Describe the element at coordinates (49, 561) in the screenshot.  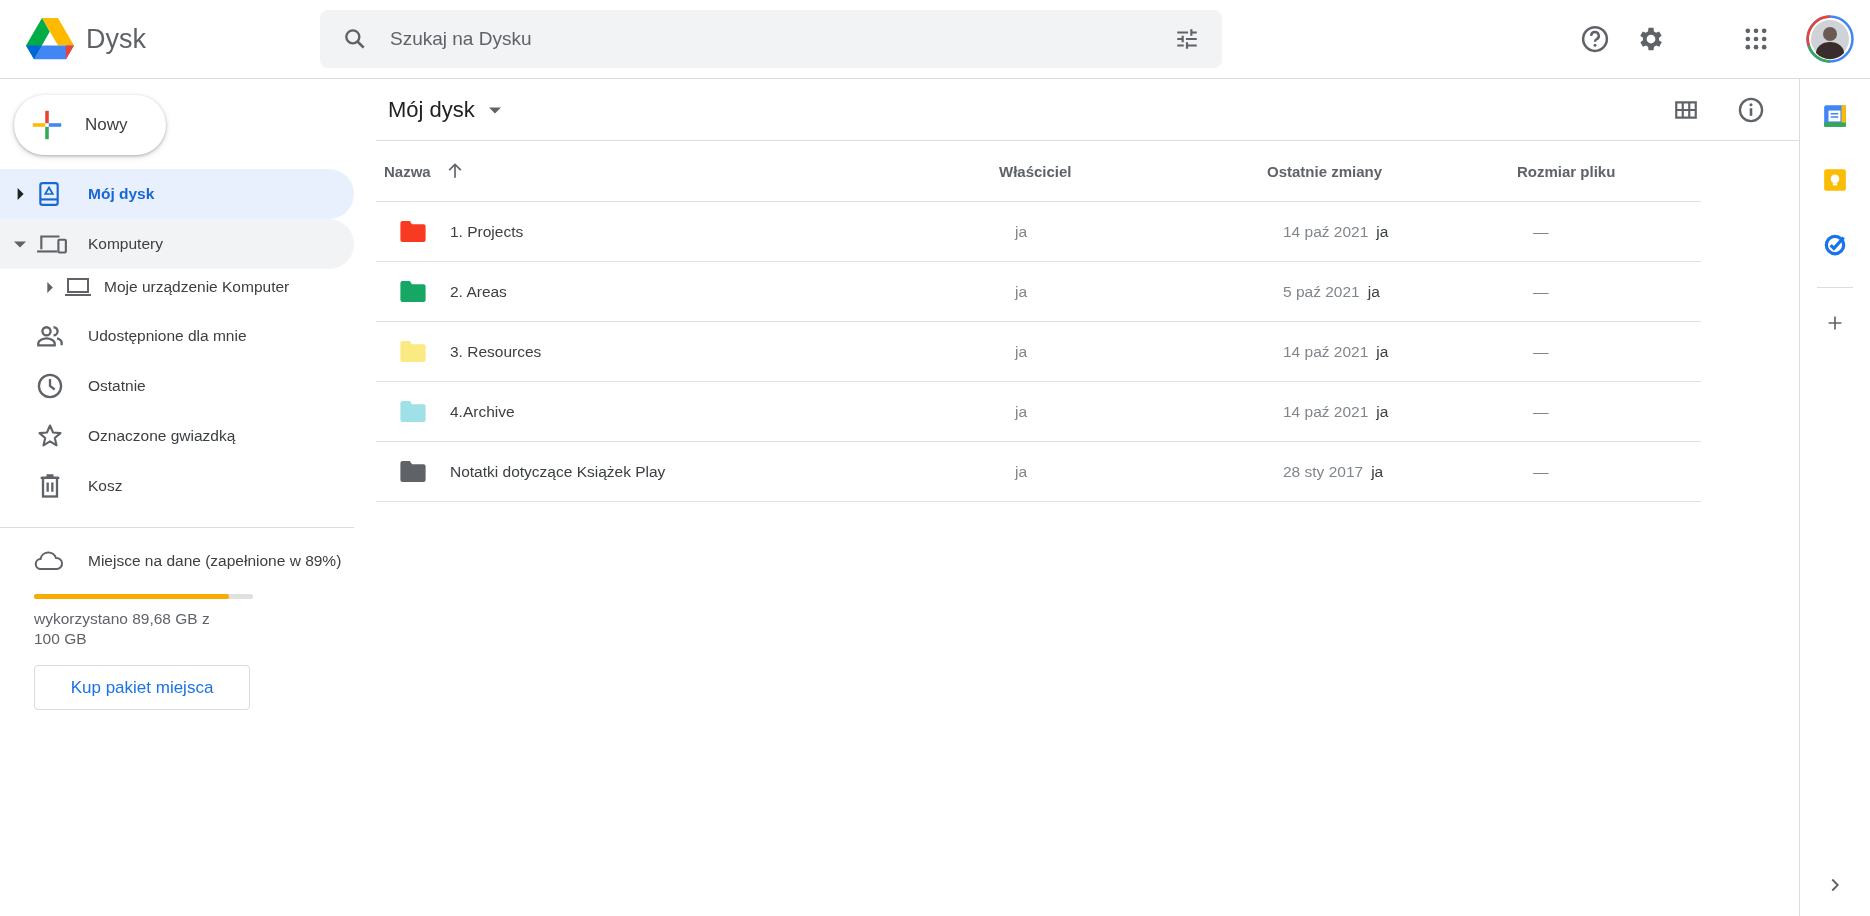
I see `cloud-icon` at that location.